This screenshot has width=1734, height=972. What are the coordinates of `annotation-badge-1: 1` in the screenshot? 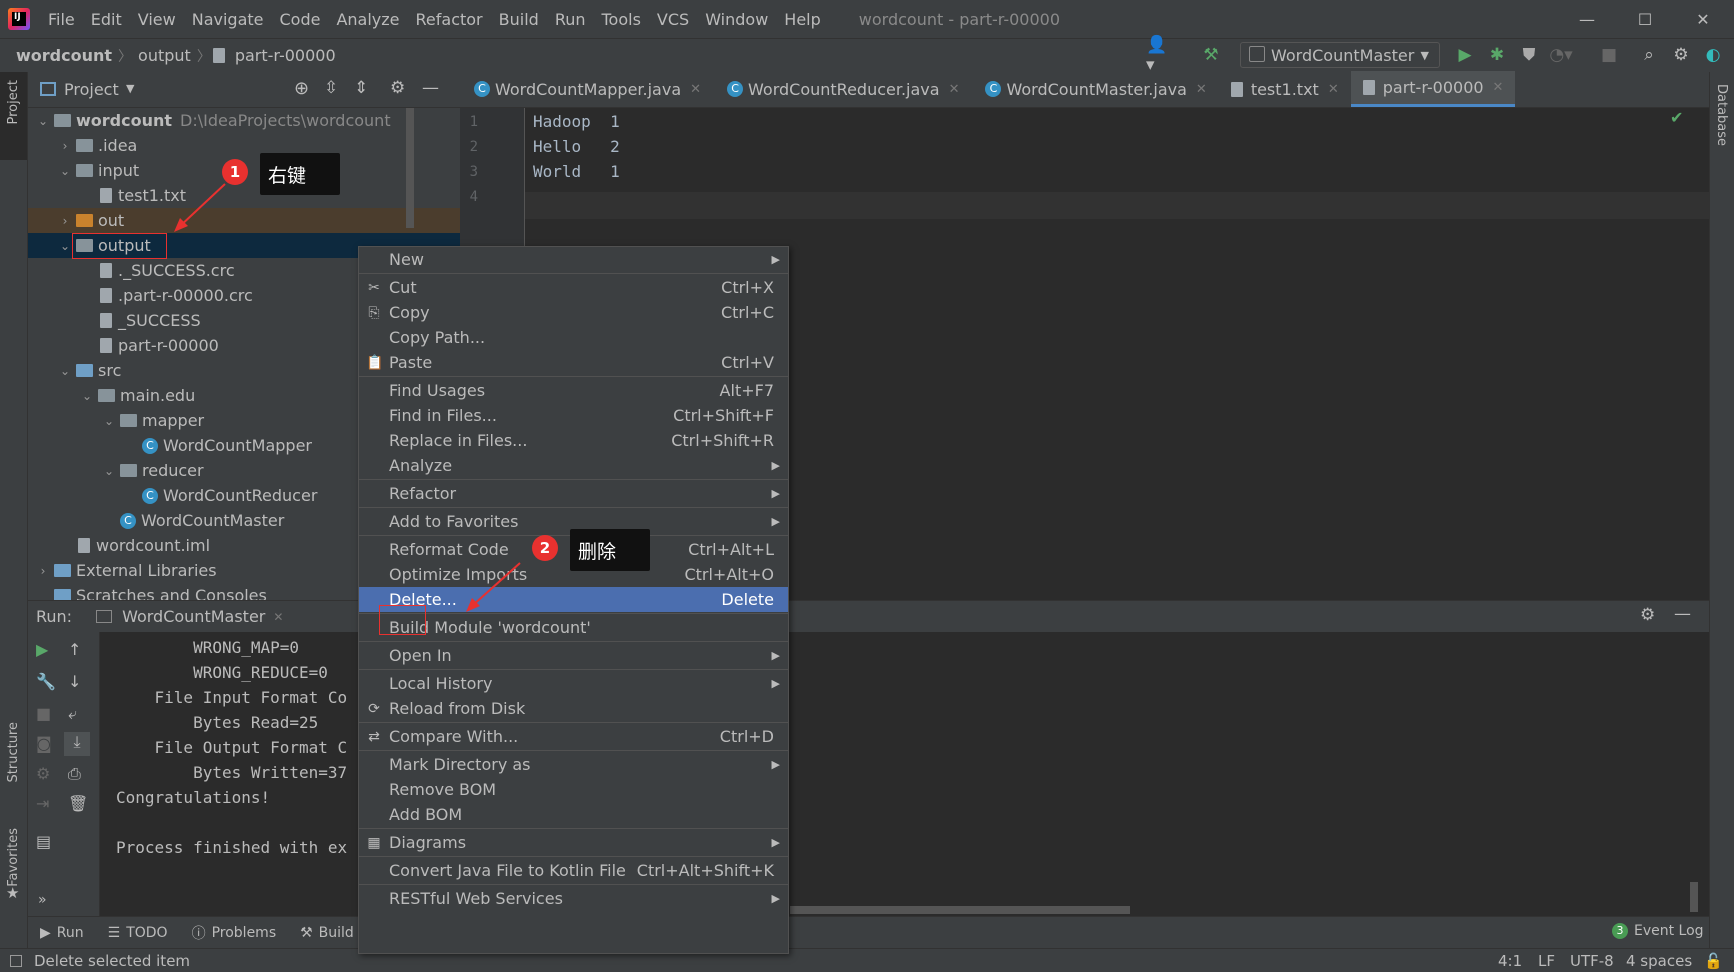 It's located at (235, 172).